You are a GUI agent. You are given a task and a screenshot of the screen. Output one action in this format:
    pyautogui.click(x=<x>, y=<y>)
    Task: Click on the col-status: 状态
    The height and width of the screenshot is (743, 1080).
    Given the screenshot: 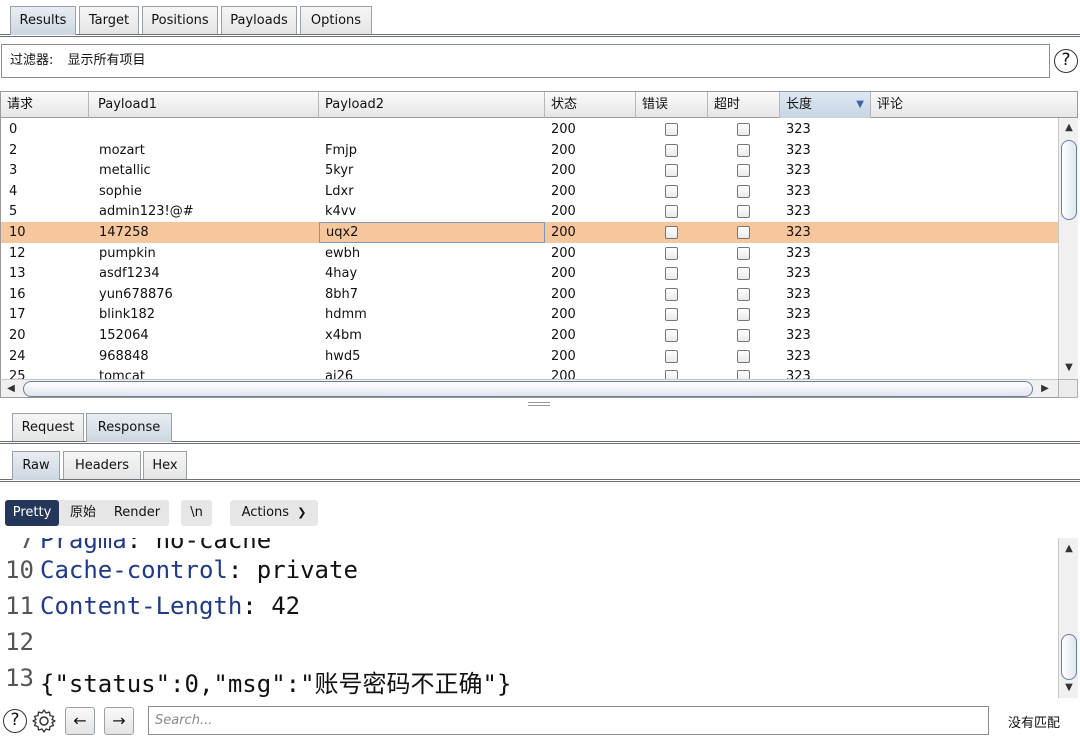 What is the action you would take?
    pyautogui.click(x=590, y=105)
    